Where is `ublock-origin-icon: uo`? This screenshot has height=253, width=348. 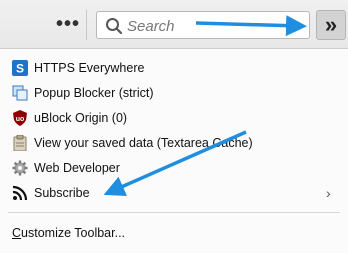 ublock-origin-icon: uo is located at coordinates (20, 118).